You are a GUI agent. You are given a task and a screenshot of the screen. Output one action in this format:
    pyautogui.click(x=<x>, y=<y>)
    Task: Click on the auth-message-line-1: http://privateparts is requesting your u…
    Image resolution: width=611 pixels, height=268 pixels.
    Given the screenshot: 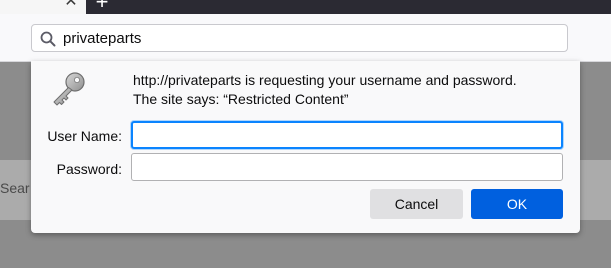 What is the action you would take?
    pyautogui.click(x=325, y=80)
    